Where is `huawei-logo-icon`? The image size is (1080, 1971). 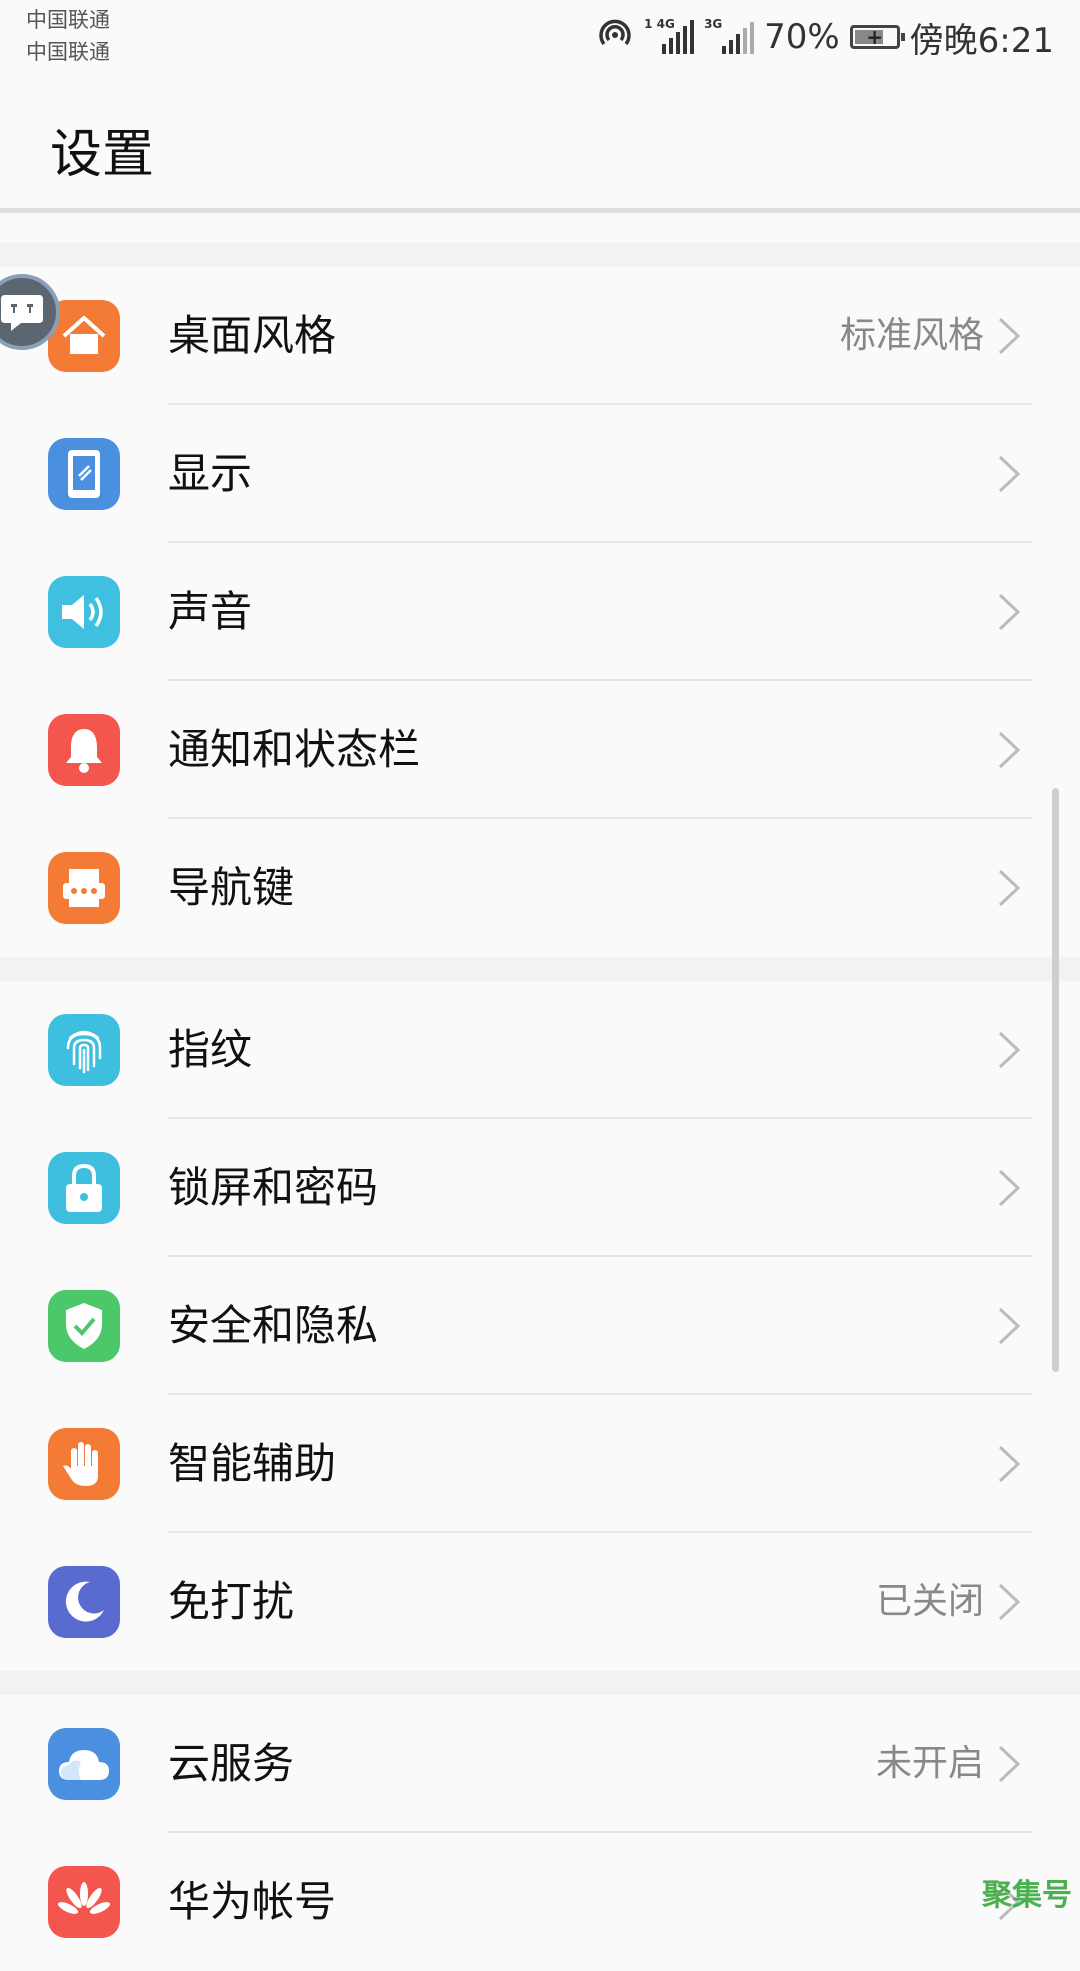 huawei-logo-icon is located at coordinates (84, 1902).